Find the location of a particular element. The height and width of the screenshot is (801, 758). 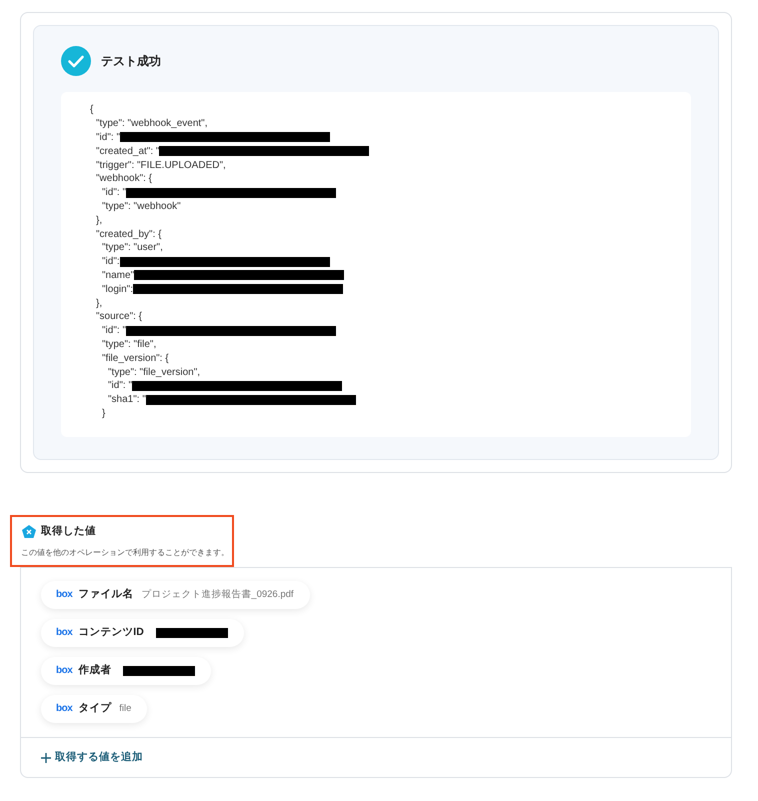

plus-icon is located at coordinates (46, 757).